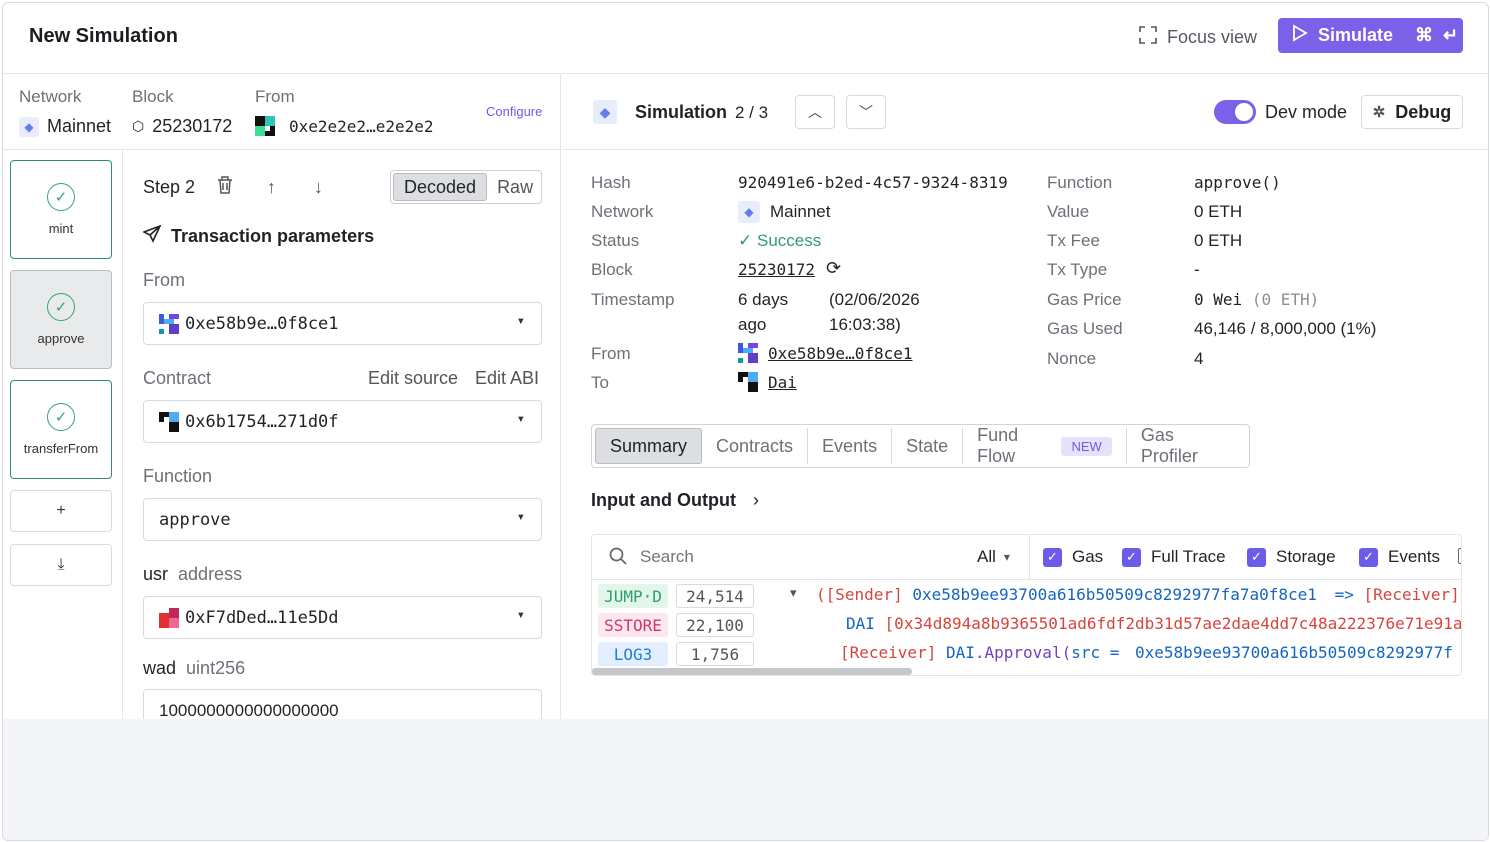 Image resolution: width=1490 pixels, height=842 pixels. I want to click on storage-checkbox: ✓ Storage, so click(1291, 557).